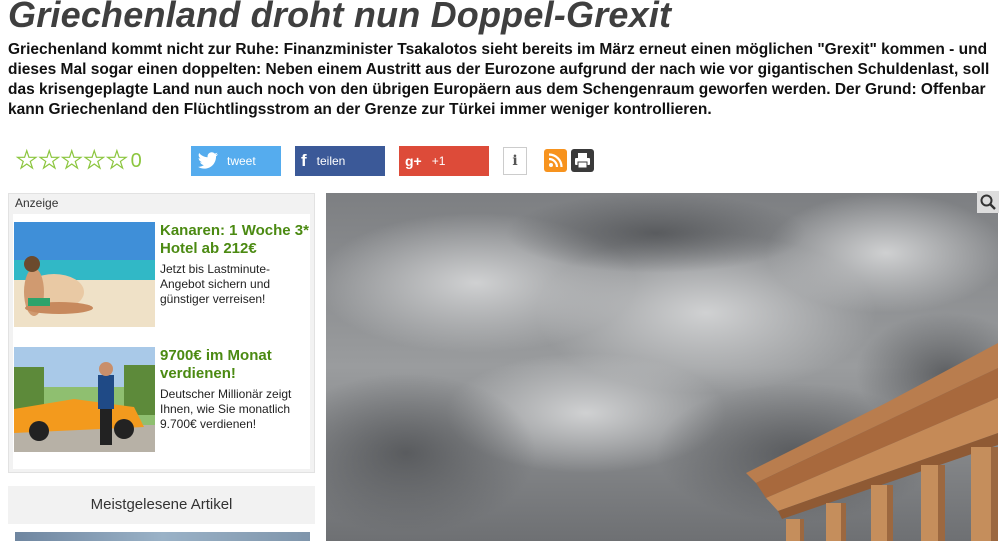 This screenshot has width=1003, height=541. What do you see at coordinates (555, 160) in the screenshot?
I see `rss-icon` at bounding box center [555, 160].